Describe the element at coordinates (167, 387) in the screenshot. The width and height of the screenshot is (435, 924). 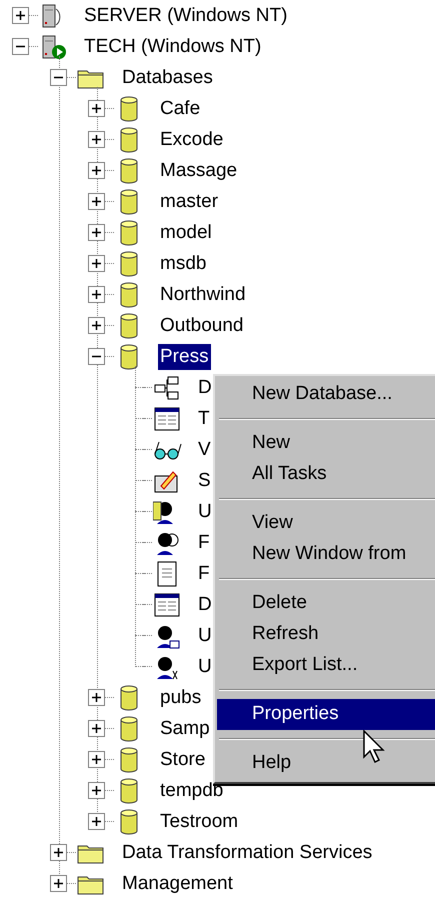
I see `diagram-icon` at that location.